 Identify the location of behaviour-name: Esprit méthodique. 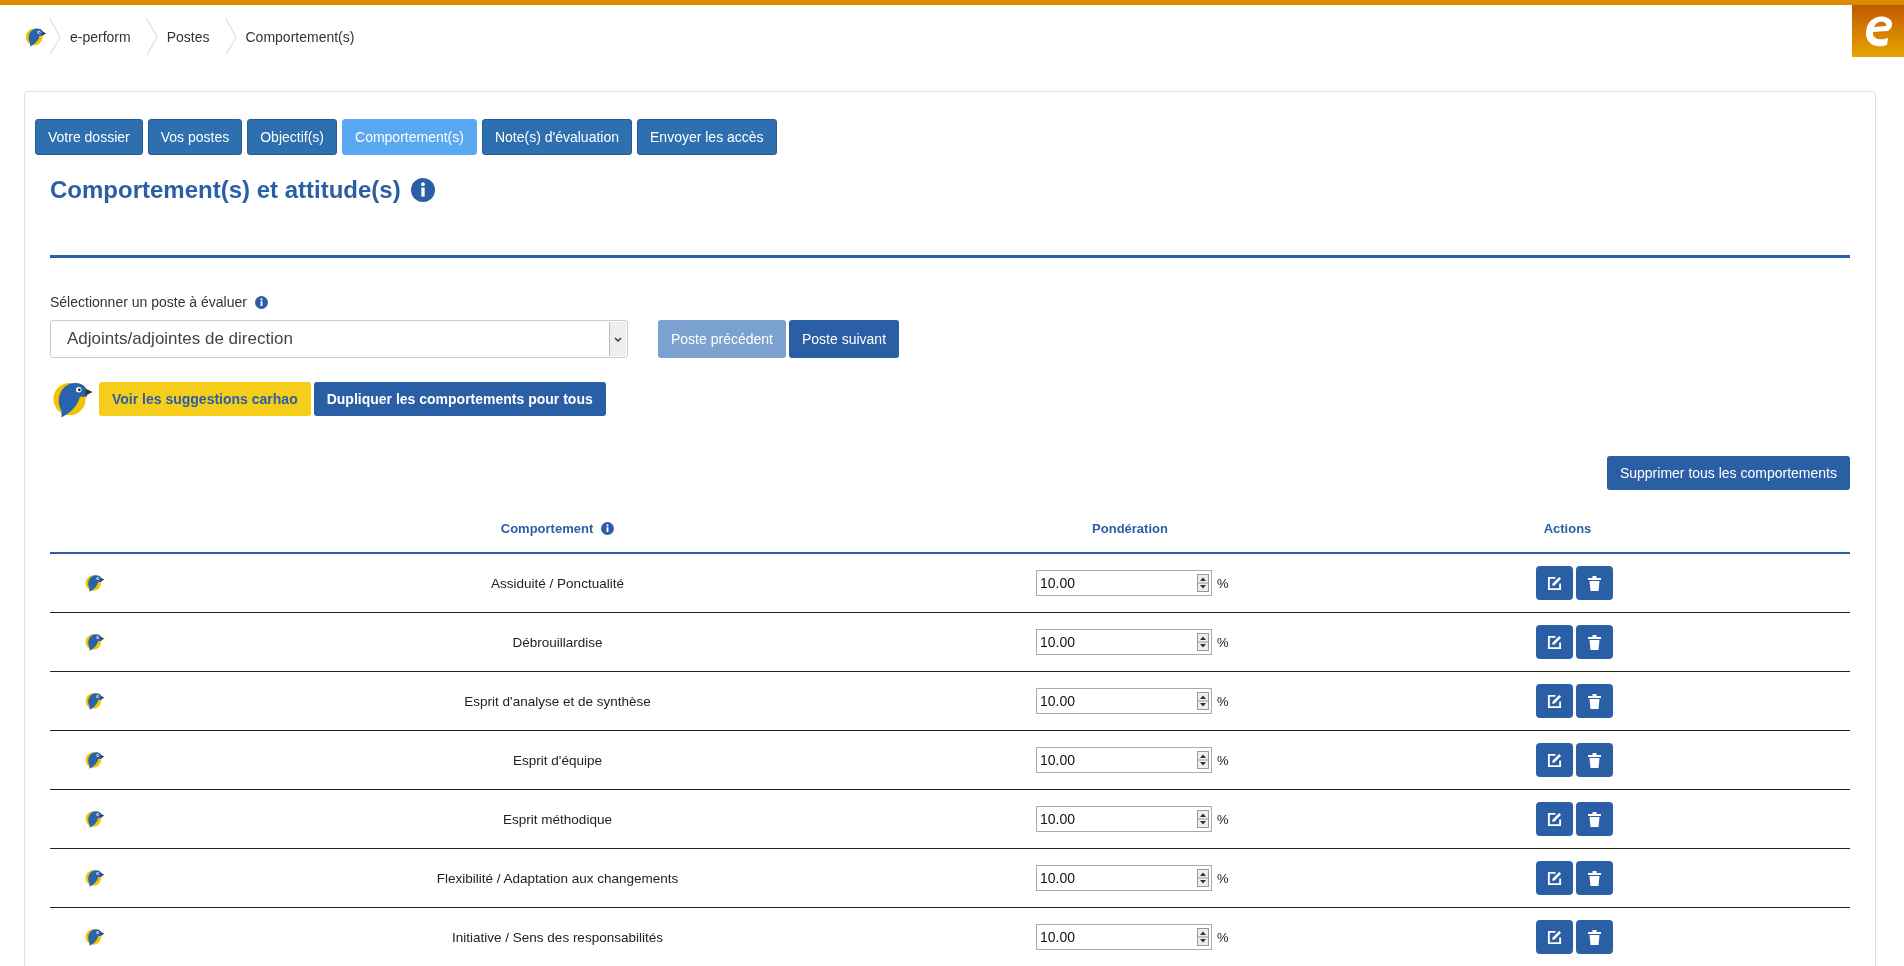
(557, 819).